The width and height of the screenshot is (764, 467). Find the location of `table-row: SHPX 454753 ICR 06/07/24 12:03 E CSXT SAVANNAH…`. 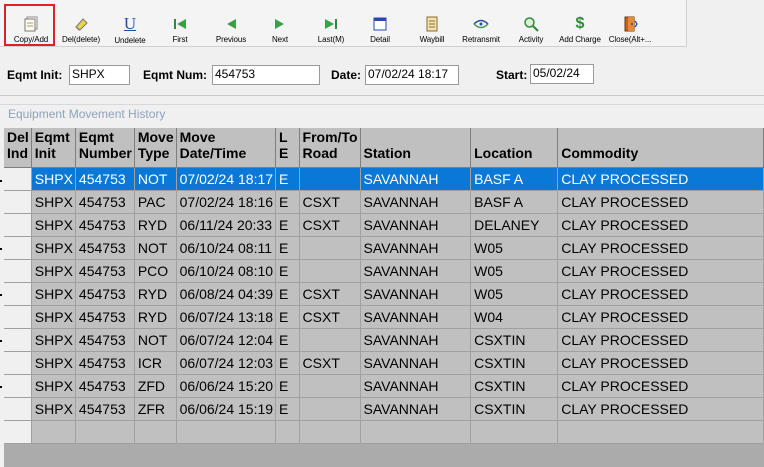

table-row: SHPX 454753 ICR 06/07/24 12:03 E CSXT SAVANNAH… is located at coordinates (384, 363).